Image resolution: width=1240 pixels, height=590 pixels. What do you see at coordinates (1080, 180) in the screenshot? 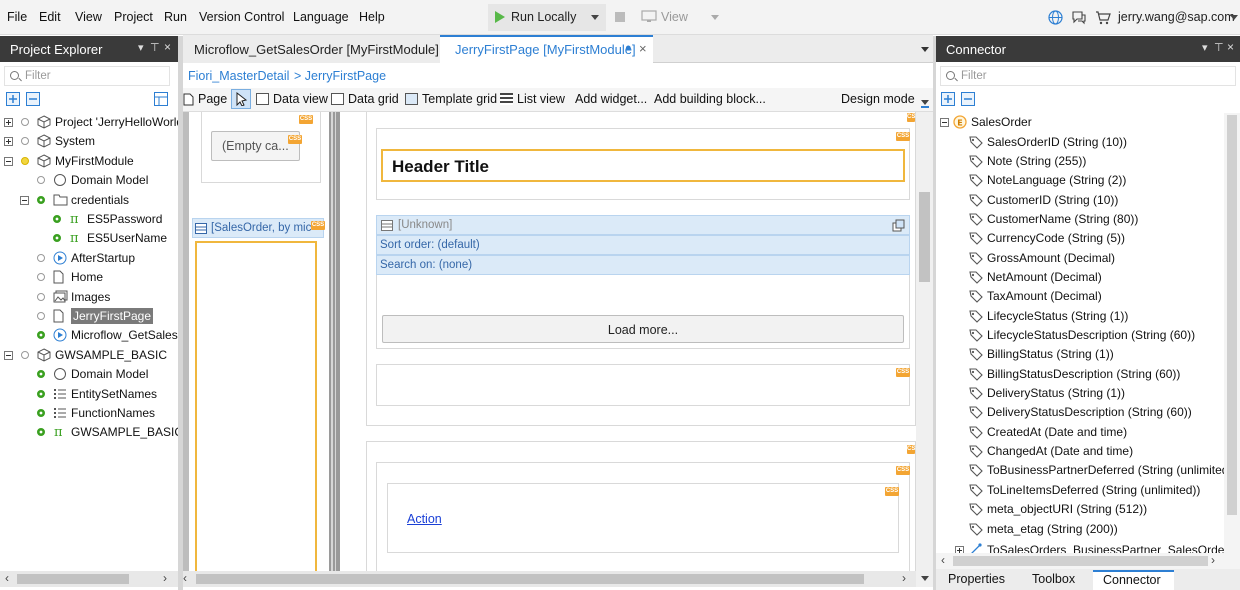
I see `attribute-item: NoteLanguage (String (2))` at bounding box center [1080, 180].